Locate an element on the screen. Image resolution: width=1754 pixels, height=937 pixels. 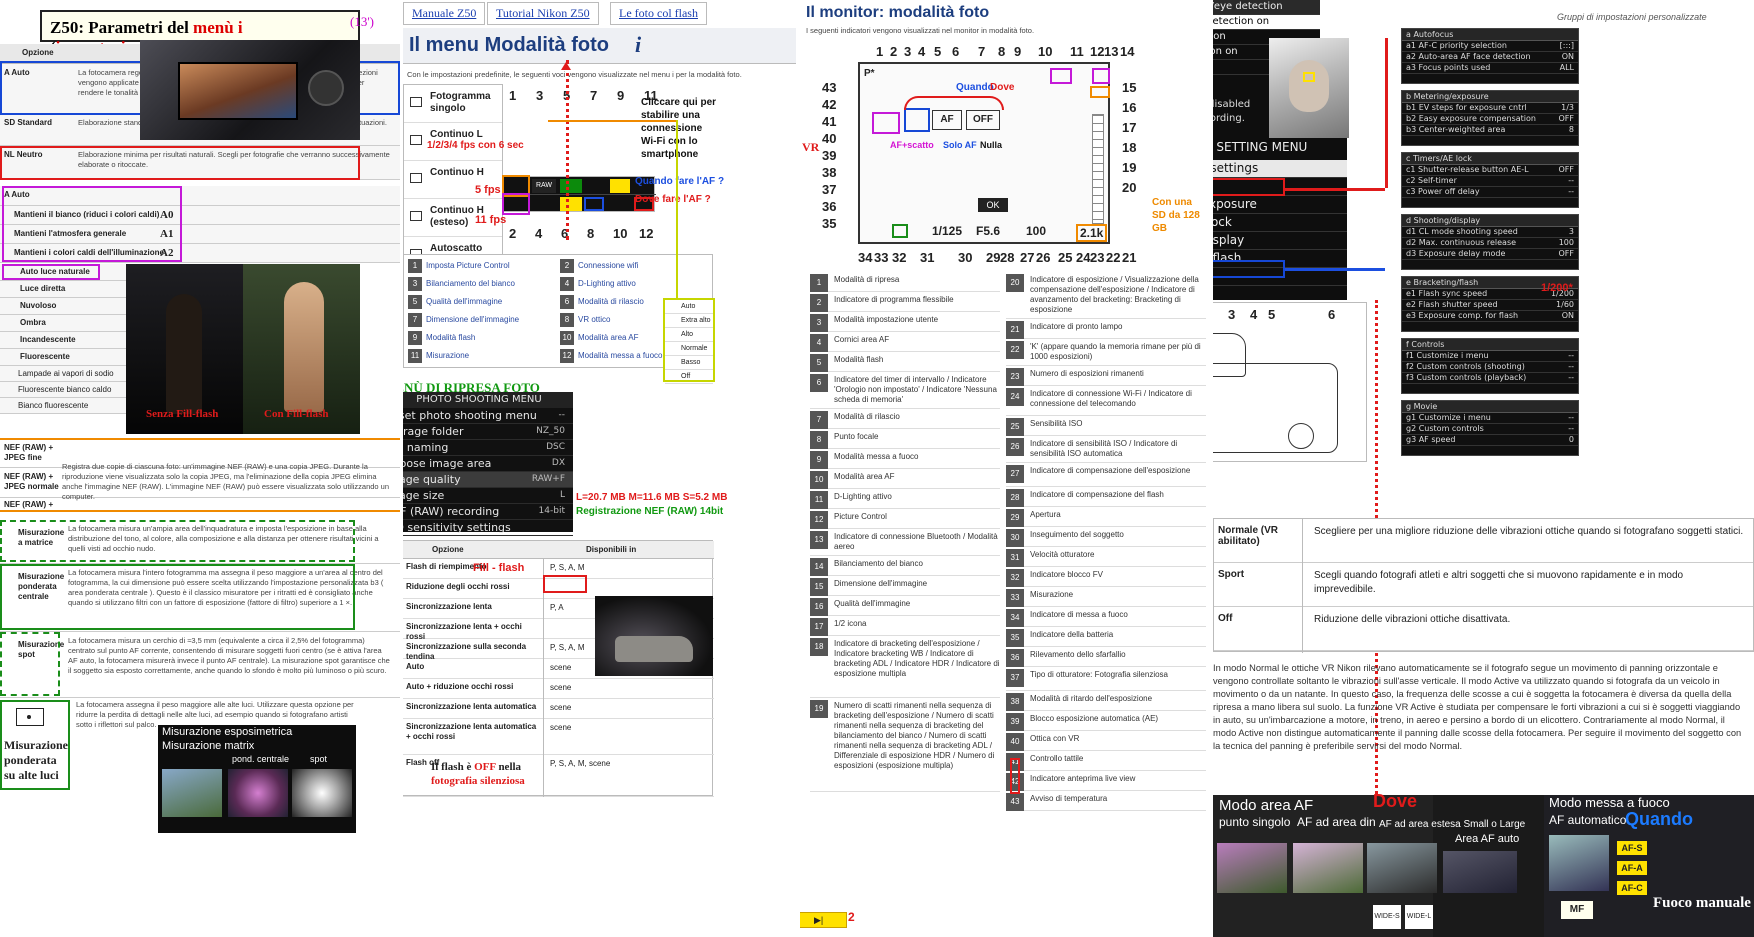
group-setting: e3 Exposure comp. for flash ON is located at coordinates (1490, 316).